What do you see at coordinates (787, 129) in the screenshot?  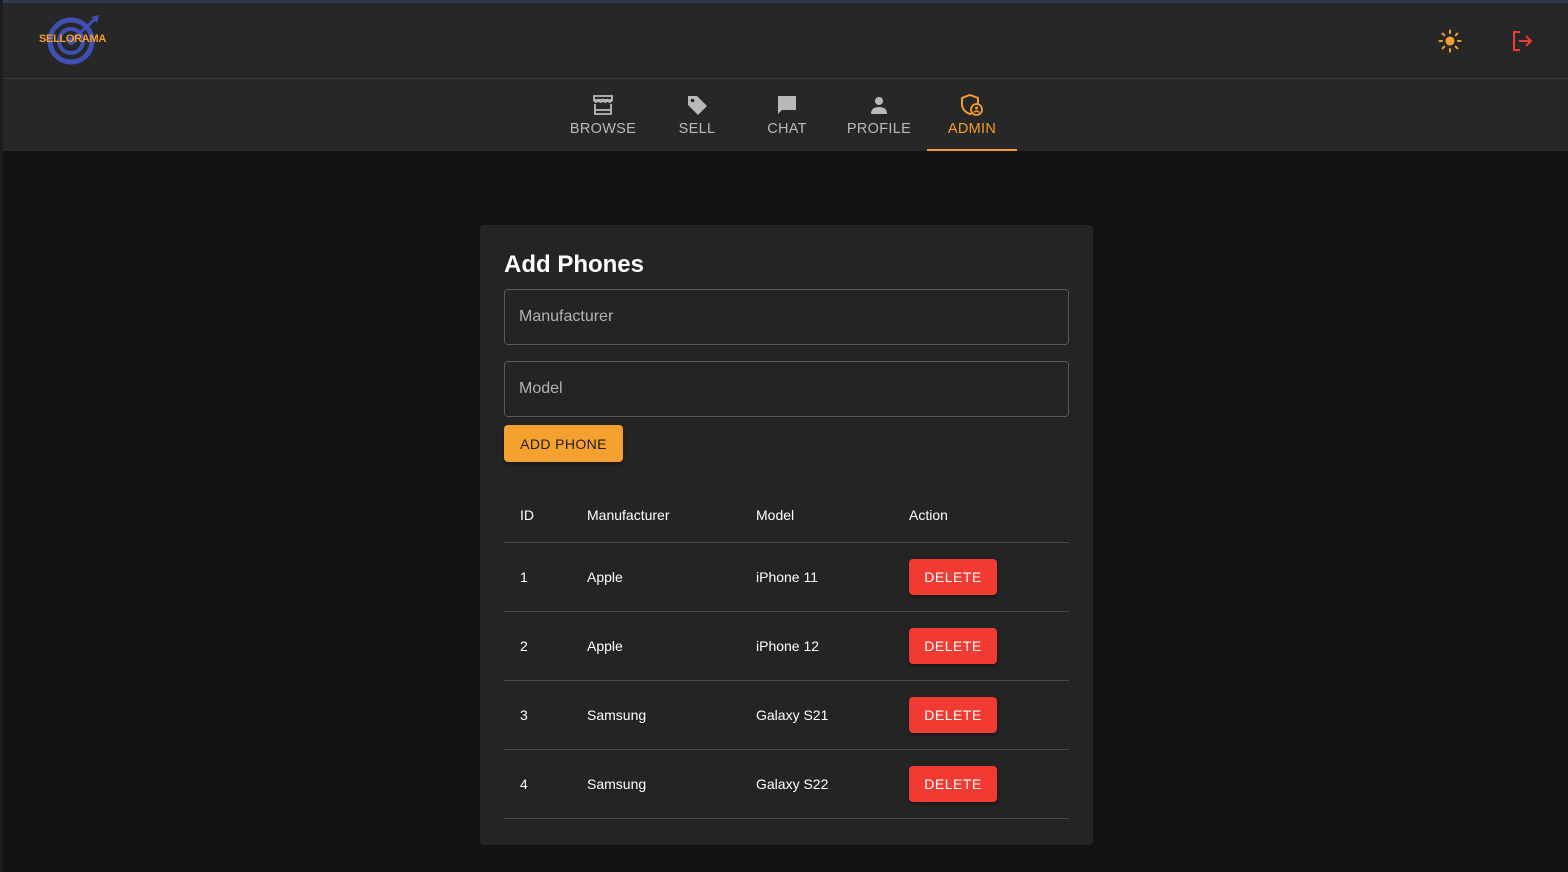 I see `tab-label-chat: CHAT` at bounding box center [787, 129].